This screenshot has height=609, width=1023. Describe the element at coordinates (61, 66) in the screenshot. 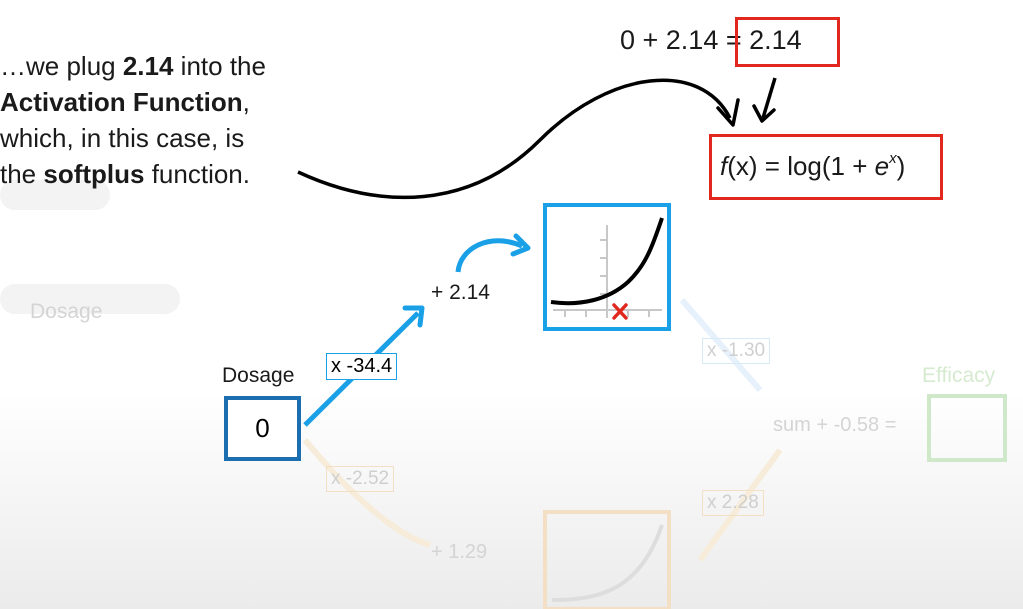

I see `narration-line1-pre: …we plug` at that location.